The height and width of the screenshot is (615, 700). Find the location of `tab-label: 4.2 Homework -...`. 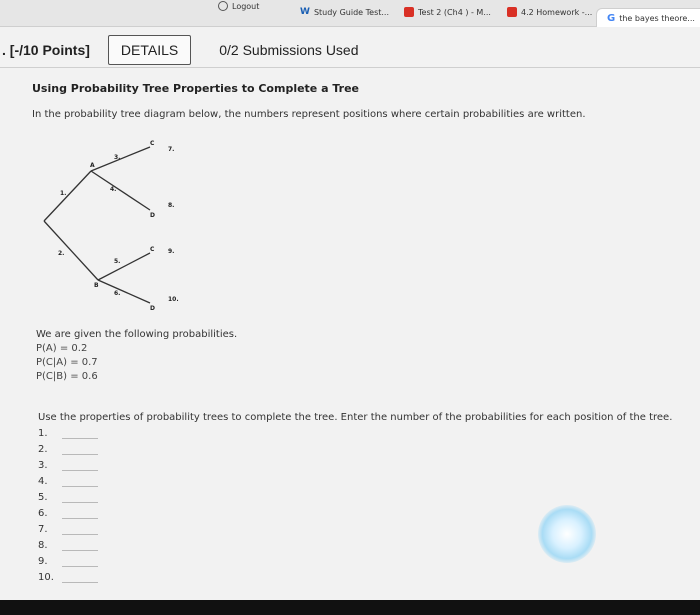

tab-label: 4.2 Homework -... is located at coordinates (557, 12).